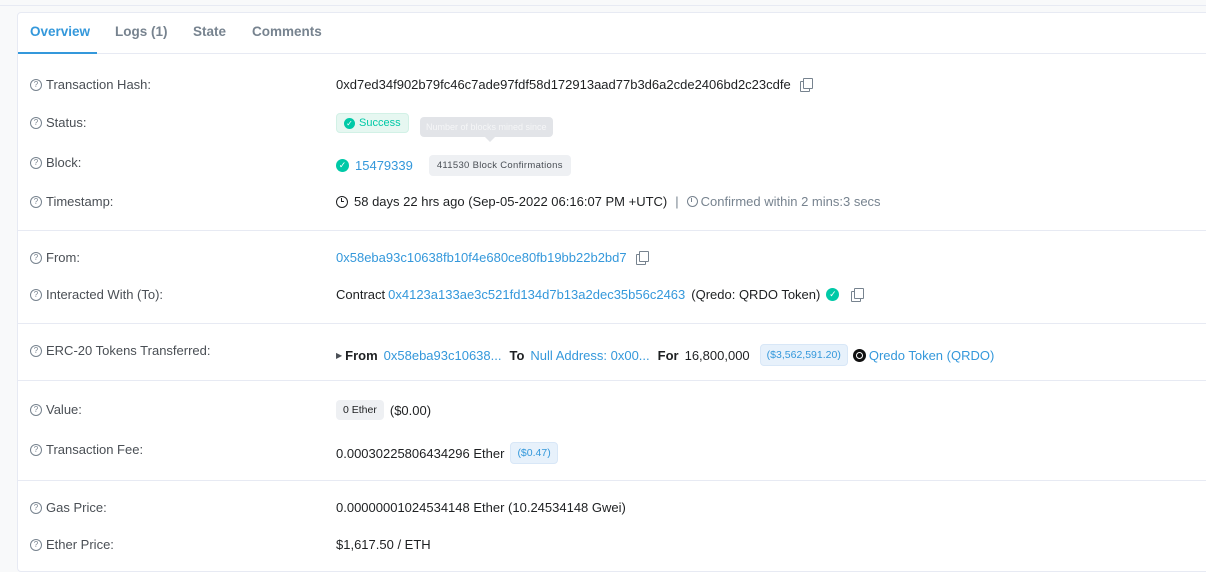  I want to click on contract-prefix: Contract, so click(361, 294).